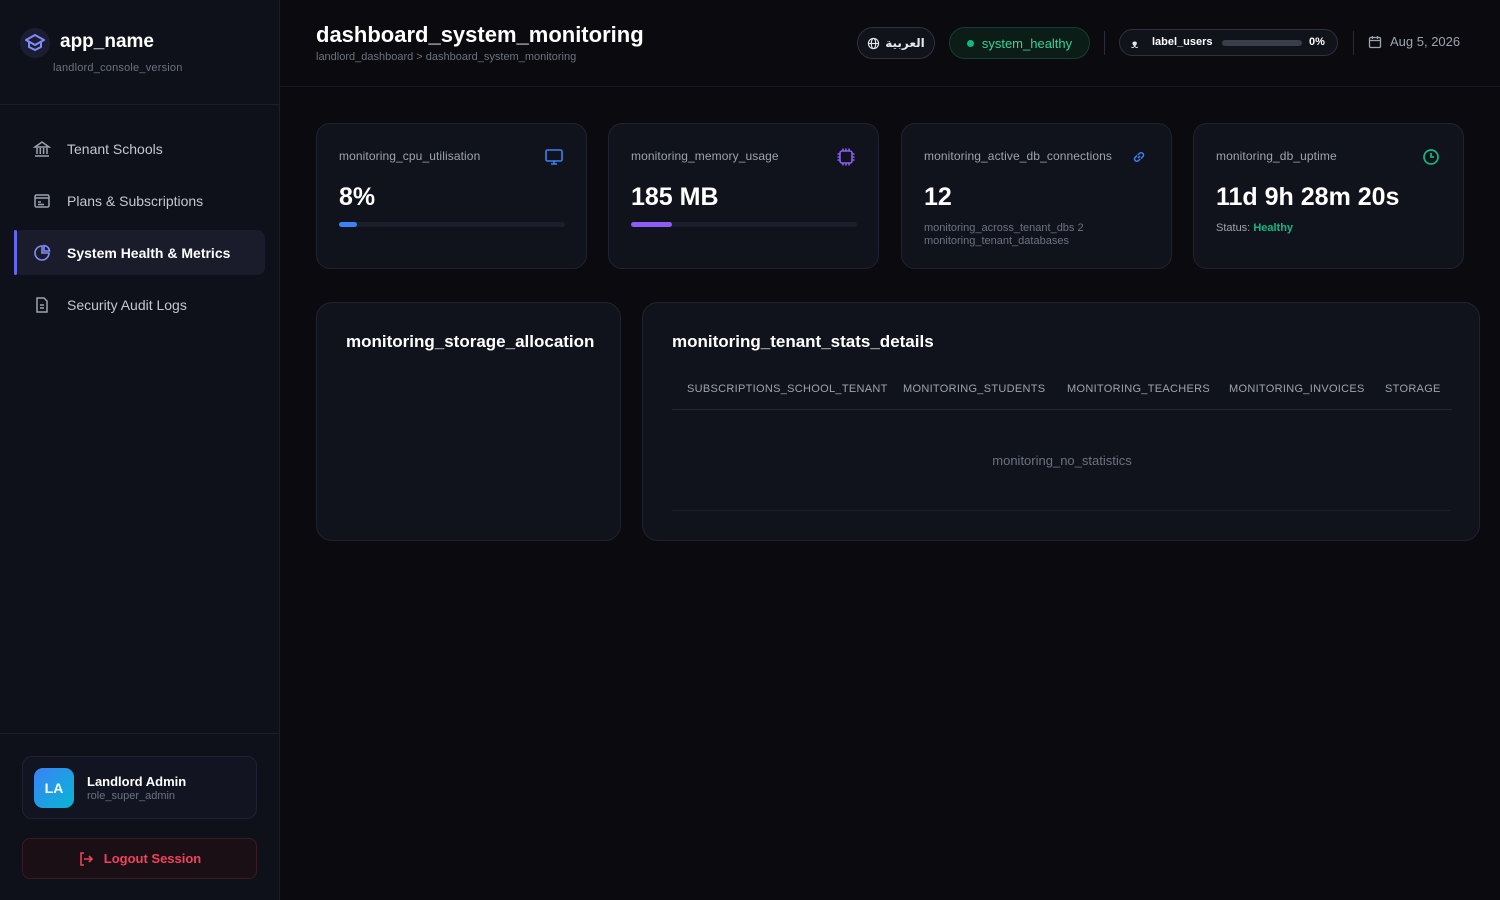 The width and height of the screenshot is (1500, 900). I want to click on sidebar-item-tenant-schools: Tenant Schools, so click(139, 148).